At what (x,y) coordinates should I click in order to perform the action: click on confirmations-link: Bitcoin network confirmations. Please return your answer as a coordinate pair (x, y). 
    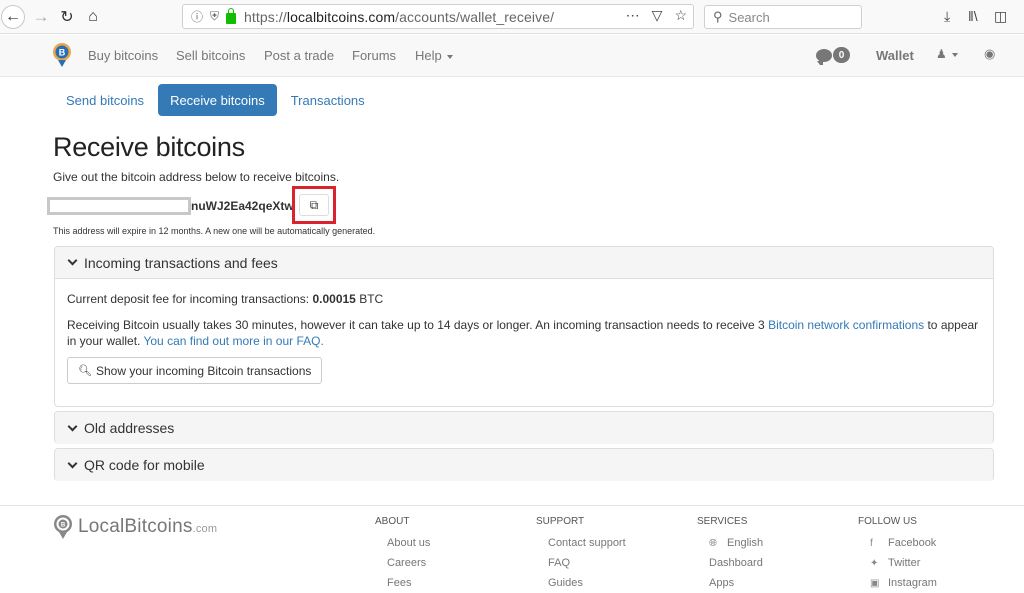
    Looking at the image, I should click on (846, 325).